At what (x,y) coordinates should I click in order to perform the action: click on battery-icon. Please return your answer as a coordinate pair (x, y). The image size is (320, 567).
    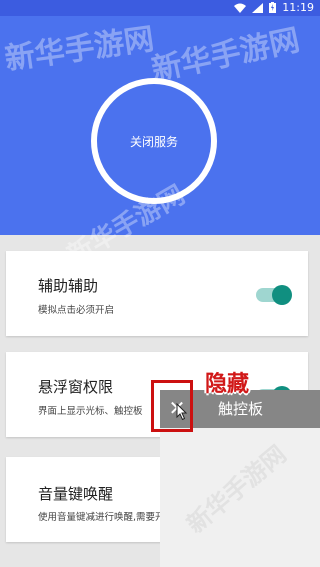
    Looking at the image, I should click on (273, 7).